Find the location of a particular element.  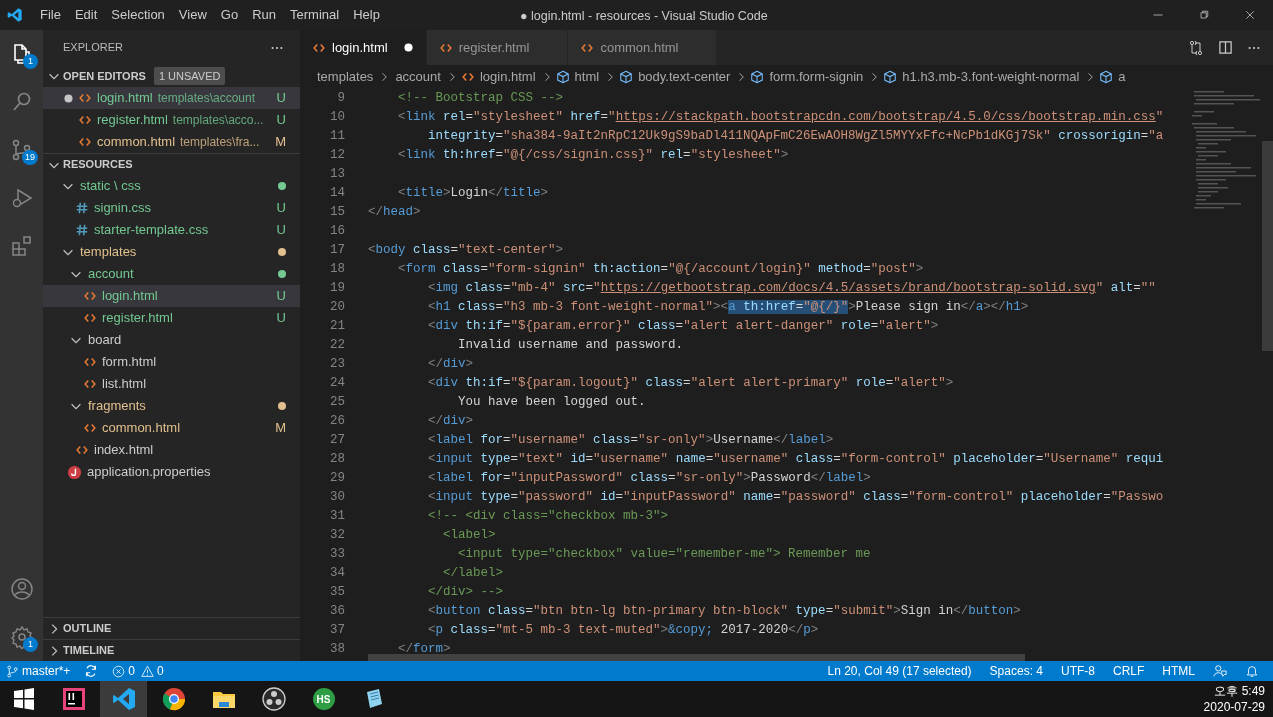

breadcrumb-item: a is located at coordinates (1122, 77).